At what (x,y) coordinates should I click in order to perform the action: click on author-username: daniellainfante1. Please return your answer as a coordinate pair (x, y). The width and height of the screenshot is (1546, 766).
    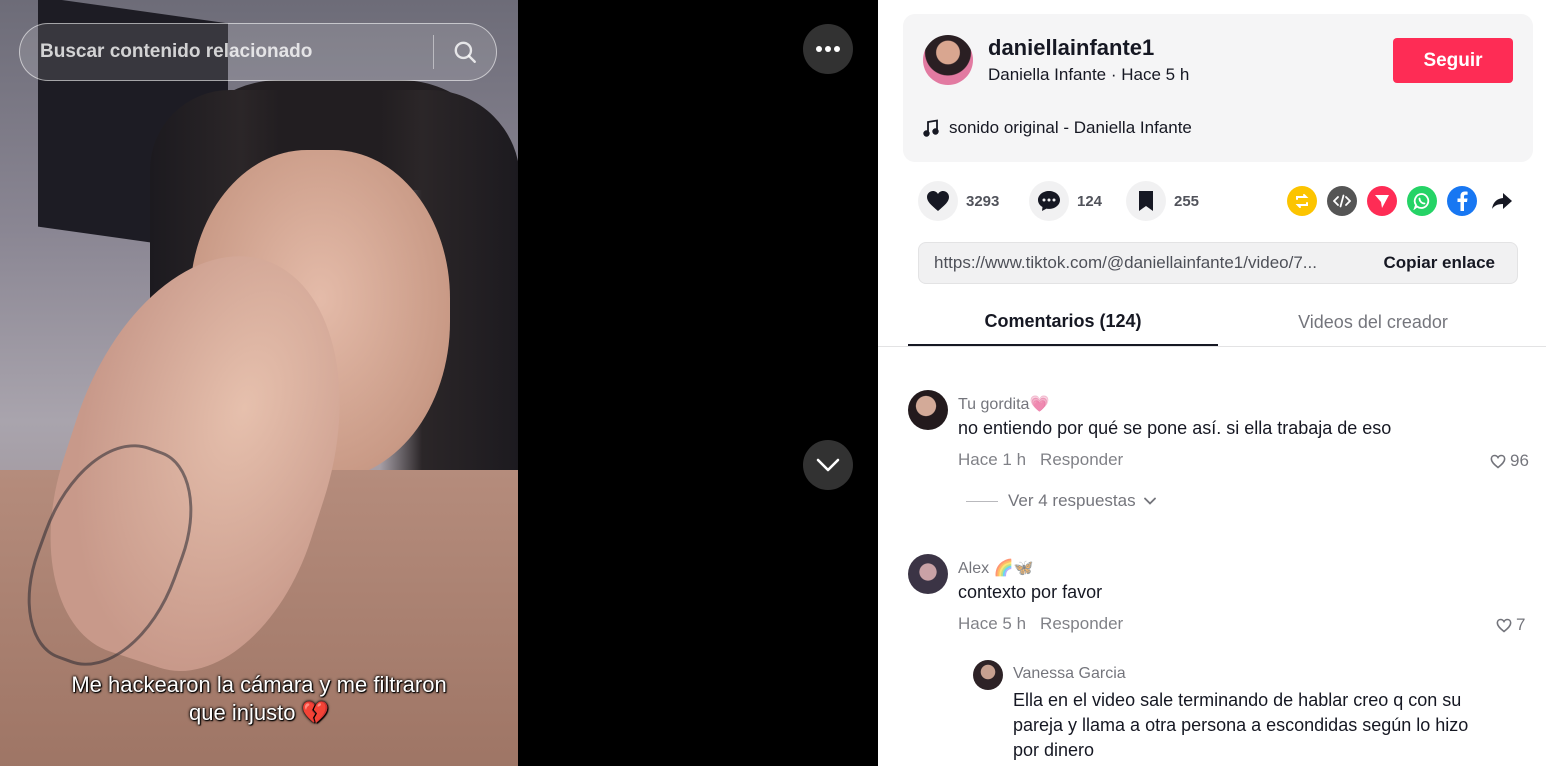
    Looking at the image, I should click on (1071, 48).